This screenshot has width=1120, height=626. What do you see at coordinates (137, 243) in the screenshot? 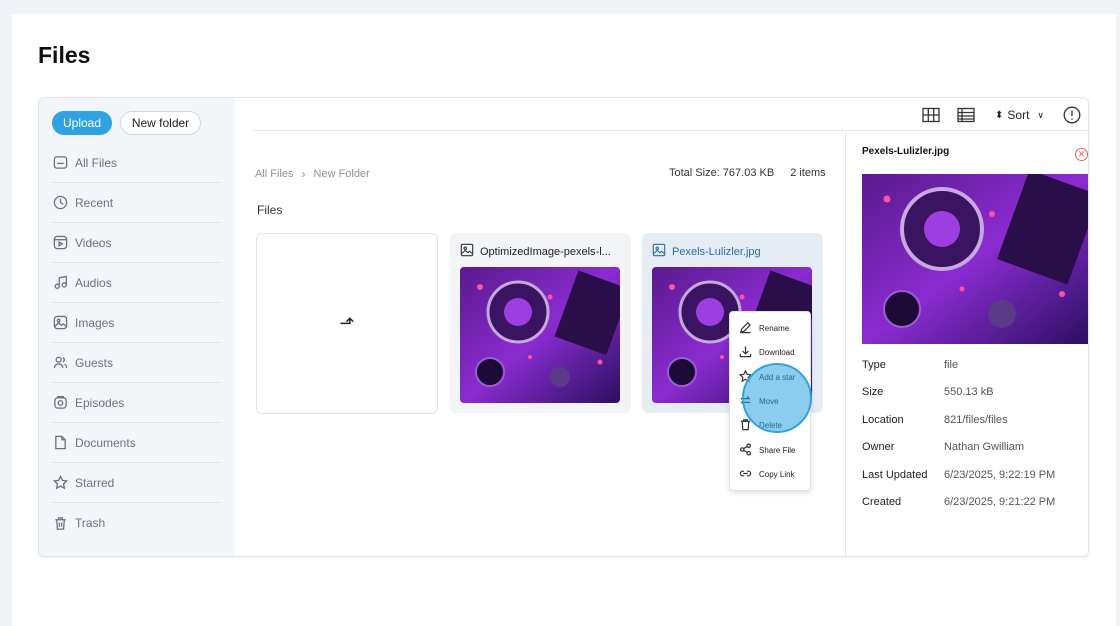
I see `sidebar-item-videos: Videos` at bounding box center [137, 243].